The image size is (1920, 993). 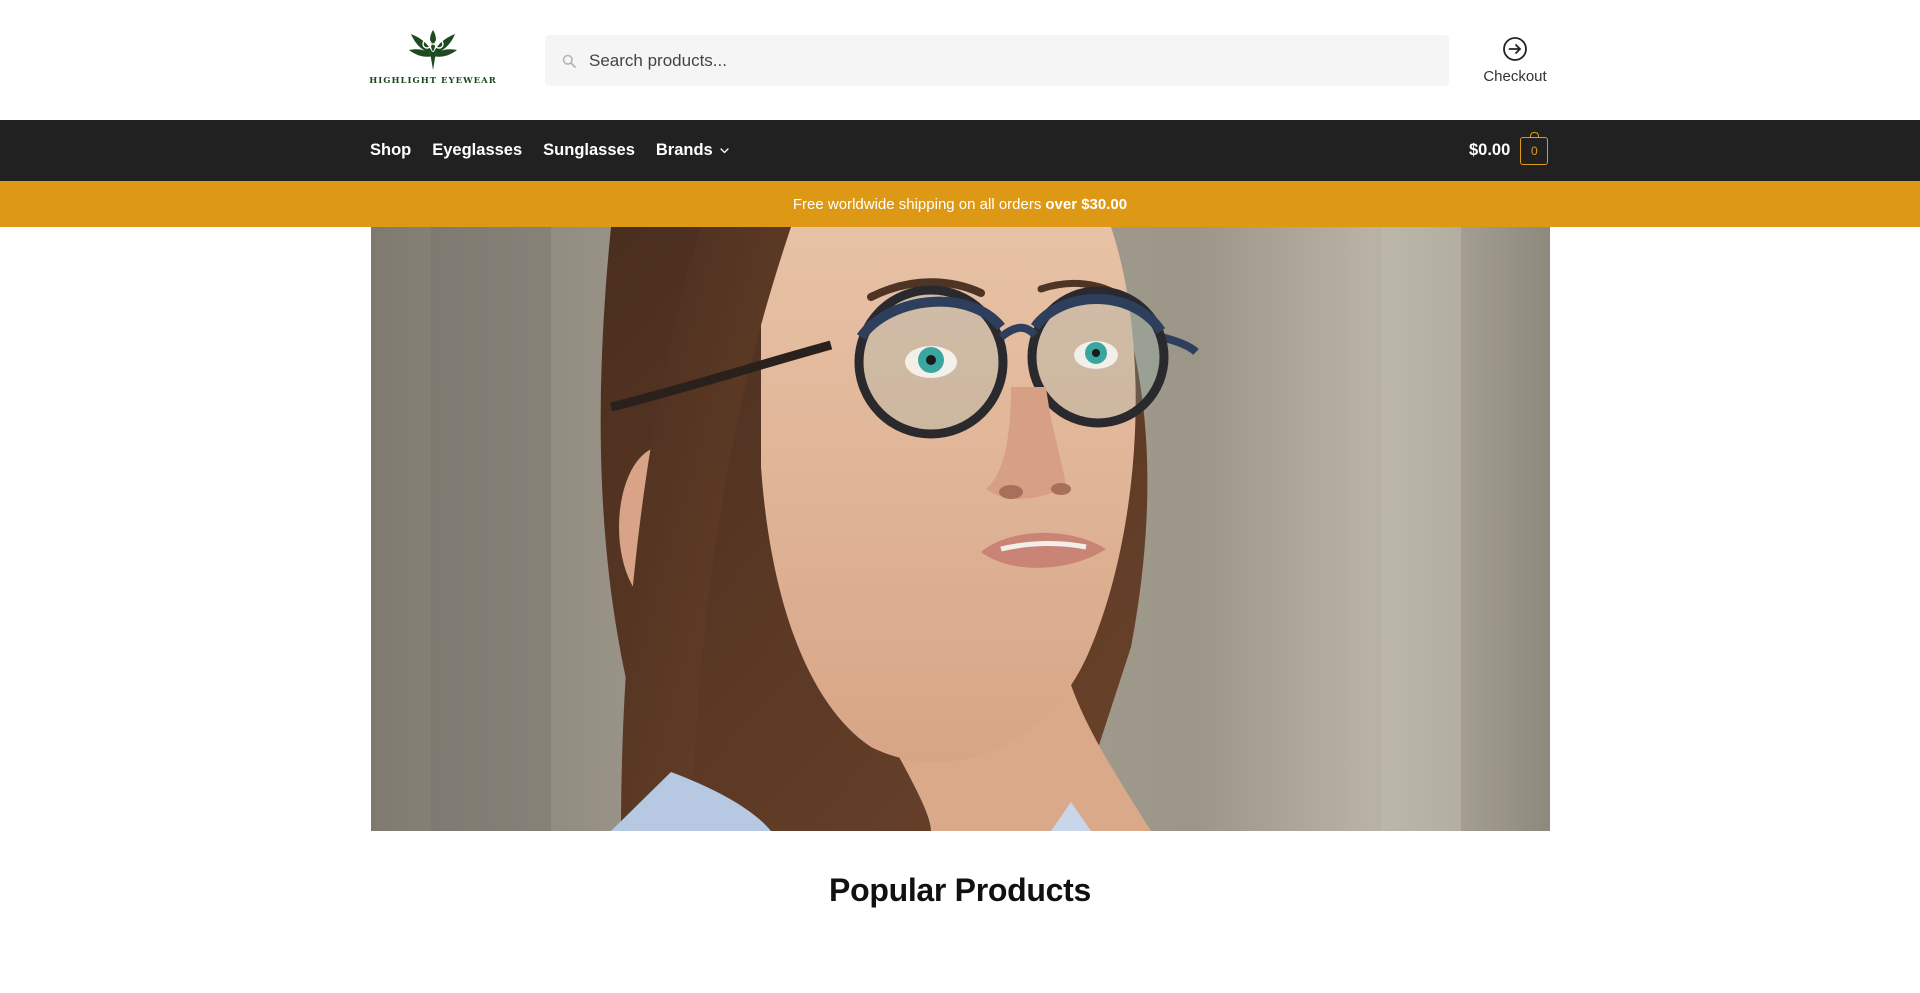 I want to click on nav-item-label: Sunglasses, so click(x=589, y=150).